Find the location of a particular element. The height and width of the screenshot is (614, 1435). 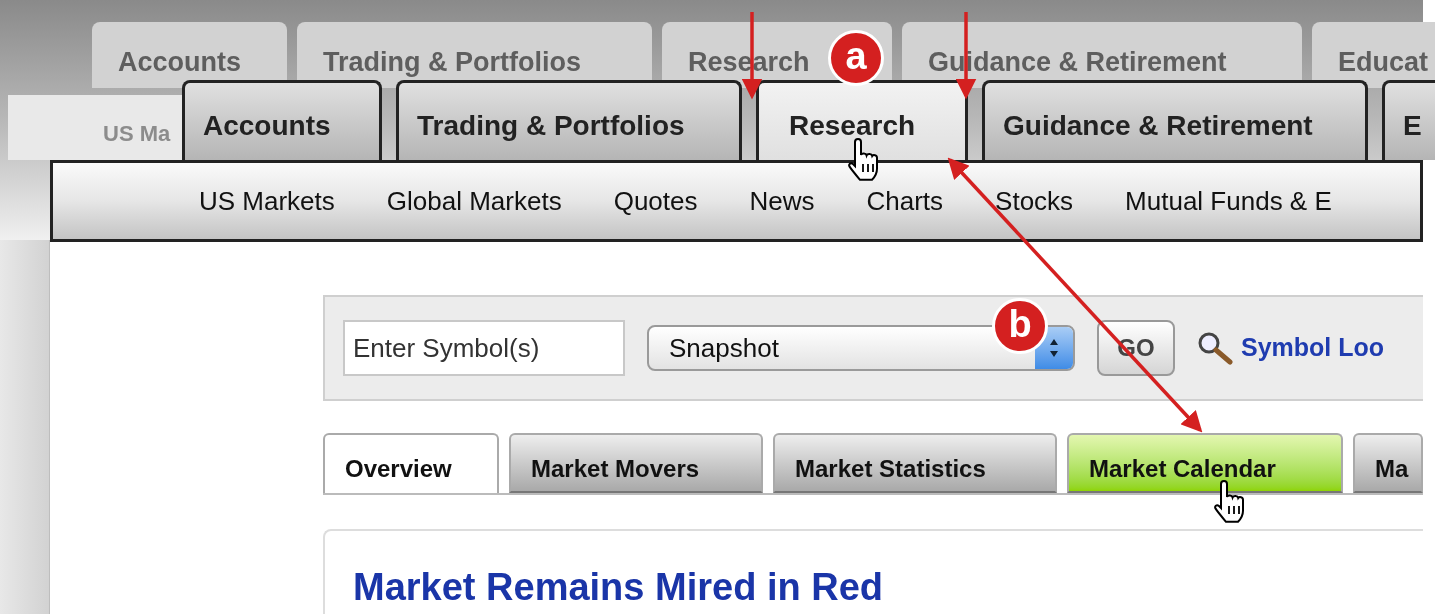

content-tab: Market Statistics is located at coordinates (915, 463).